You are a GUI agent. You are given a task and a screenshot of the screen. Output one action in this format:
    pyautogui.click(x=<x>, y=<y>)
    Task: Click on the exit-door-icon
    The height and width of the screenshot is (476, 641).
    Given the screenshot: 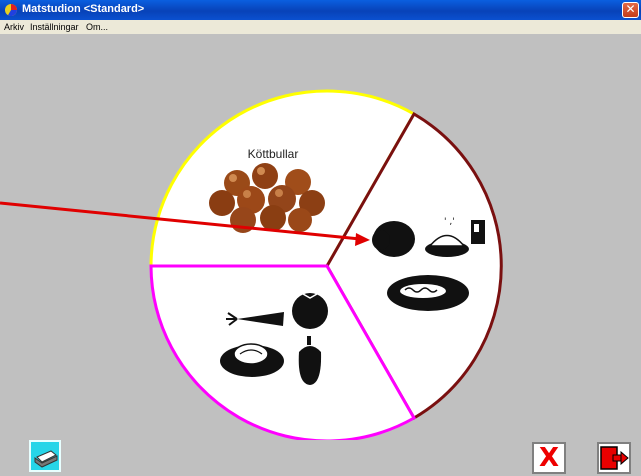 What is the action you would take?
    pyautogui.click(x=614, y=458)
    